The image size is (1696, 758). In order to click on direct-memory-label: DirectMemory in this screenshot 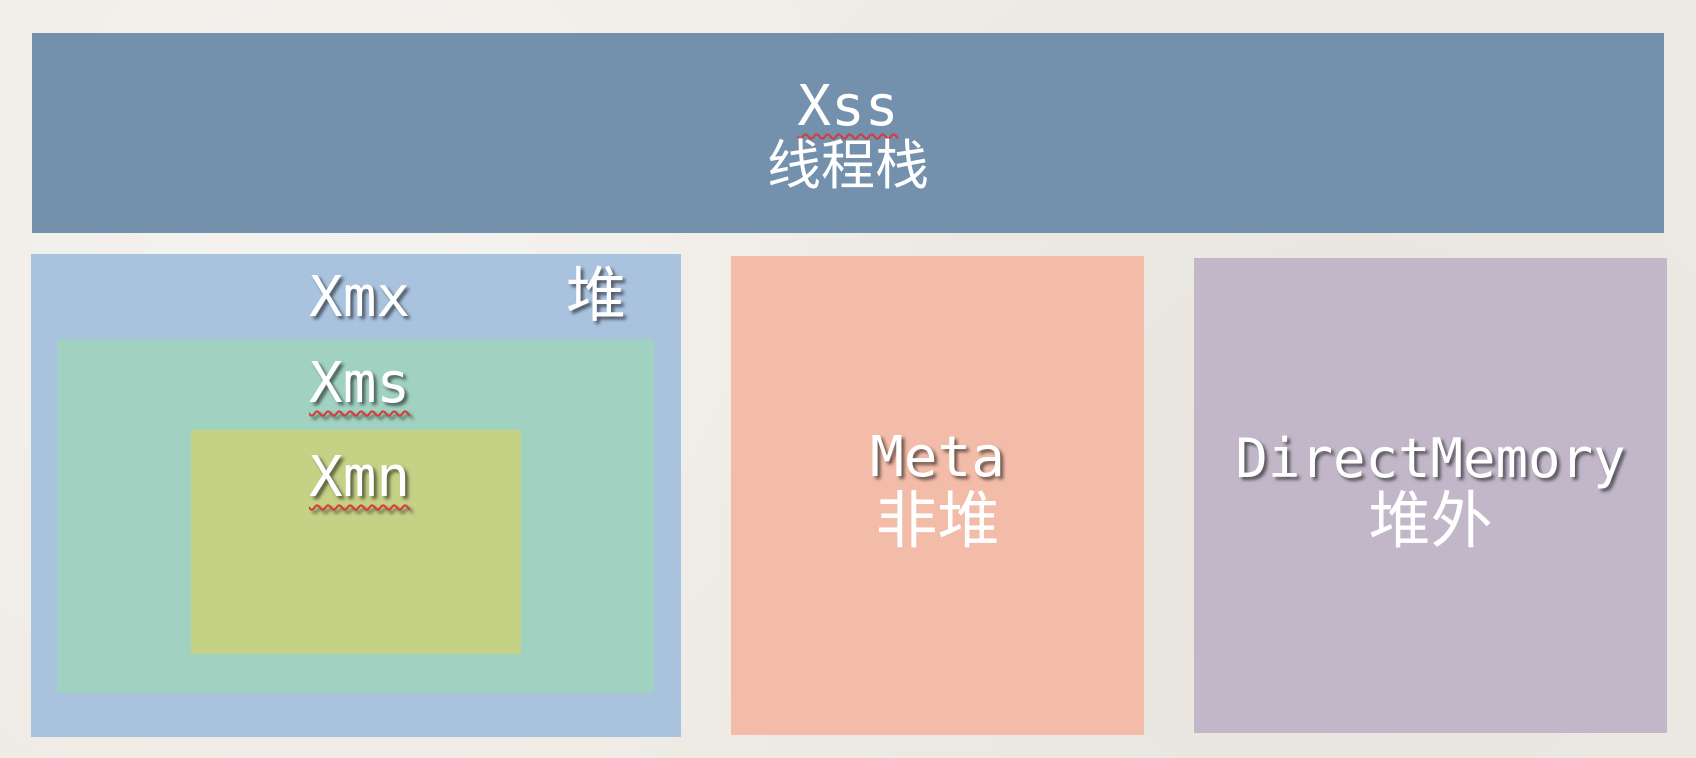, I will do `click(1430, 458)`.